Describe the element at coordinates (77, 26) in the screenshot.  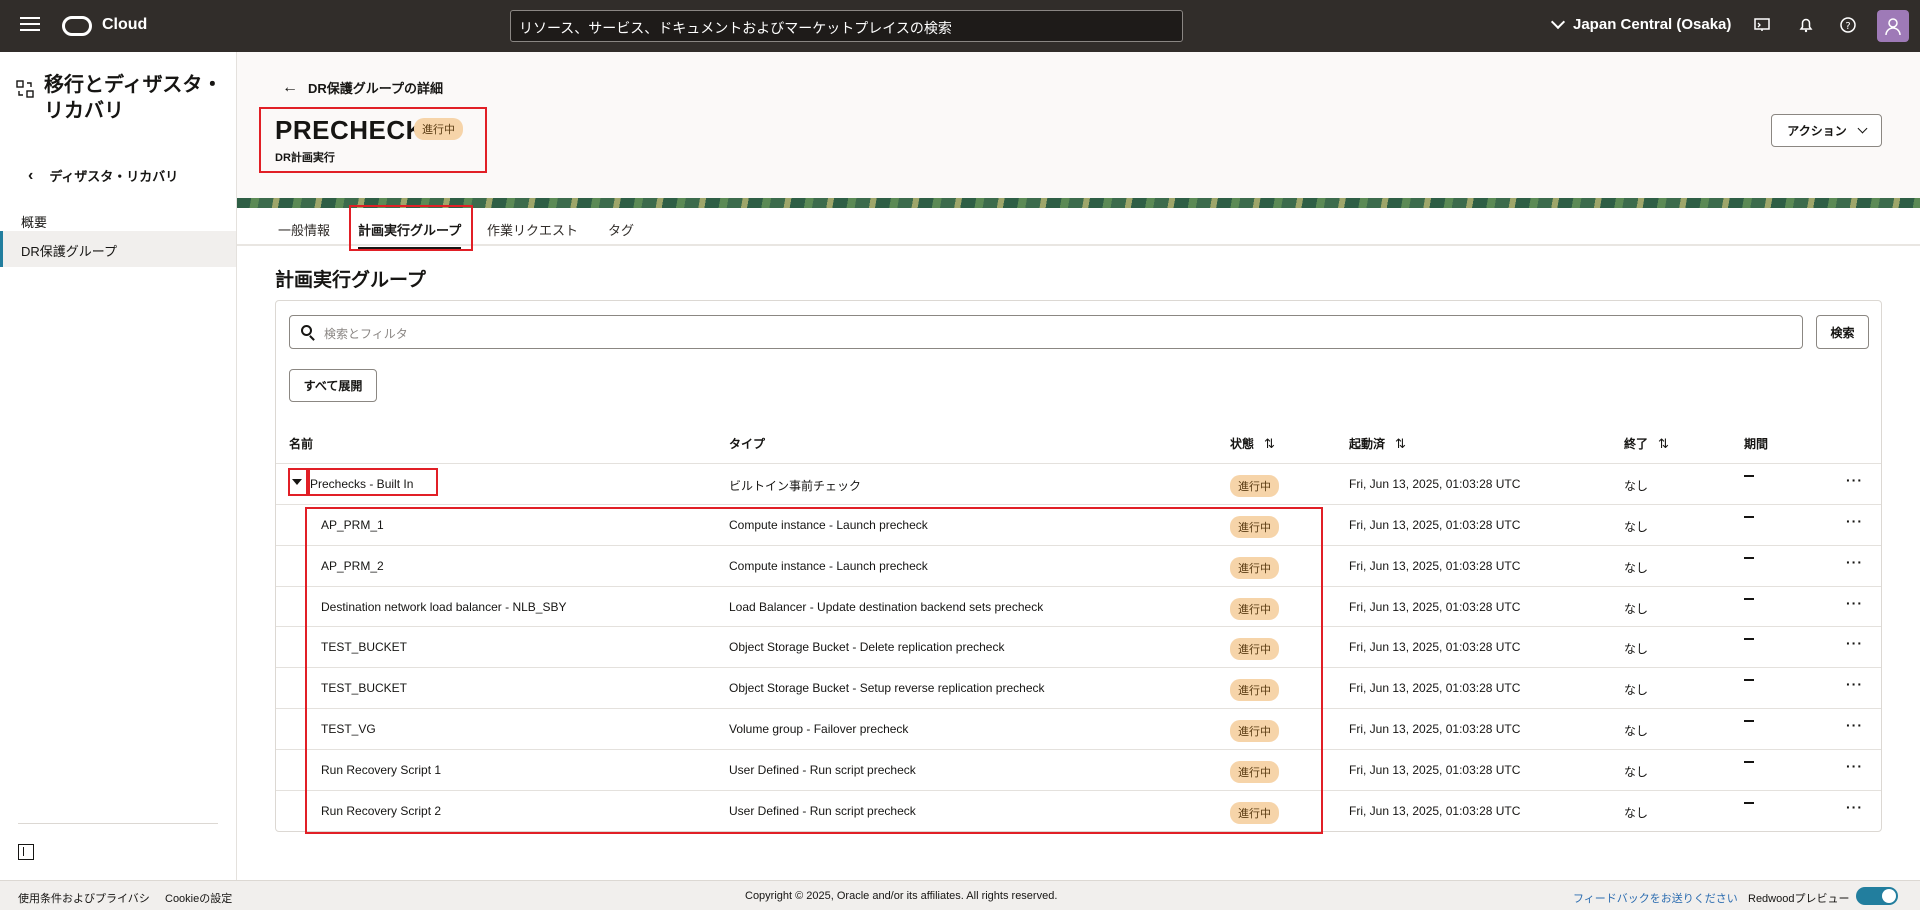
I see `oracle-logo-icon` at that location.